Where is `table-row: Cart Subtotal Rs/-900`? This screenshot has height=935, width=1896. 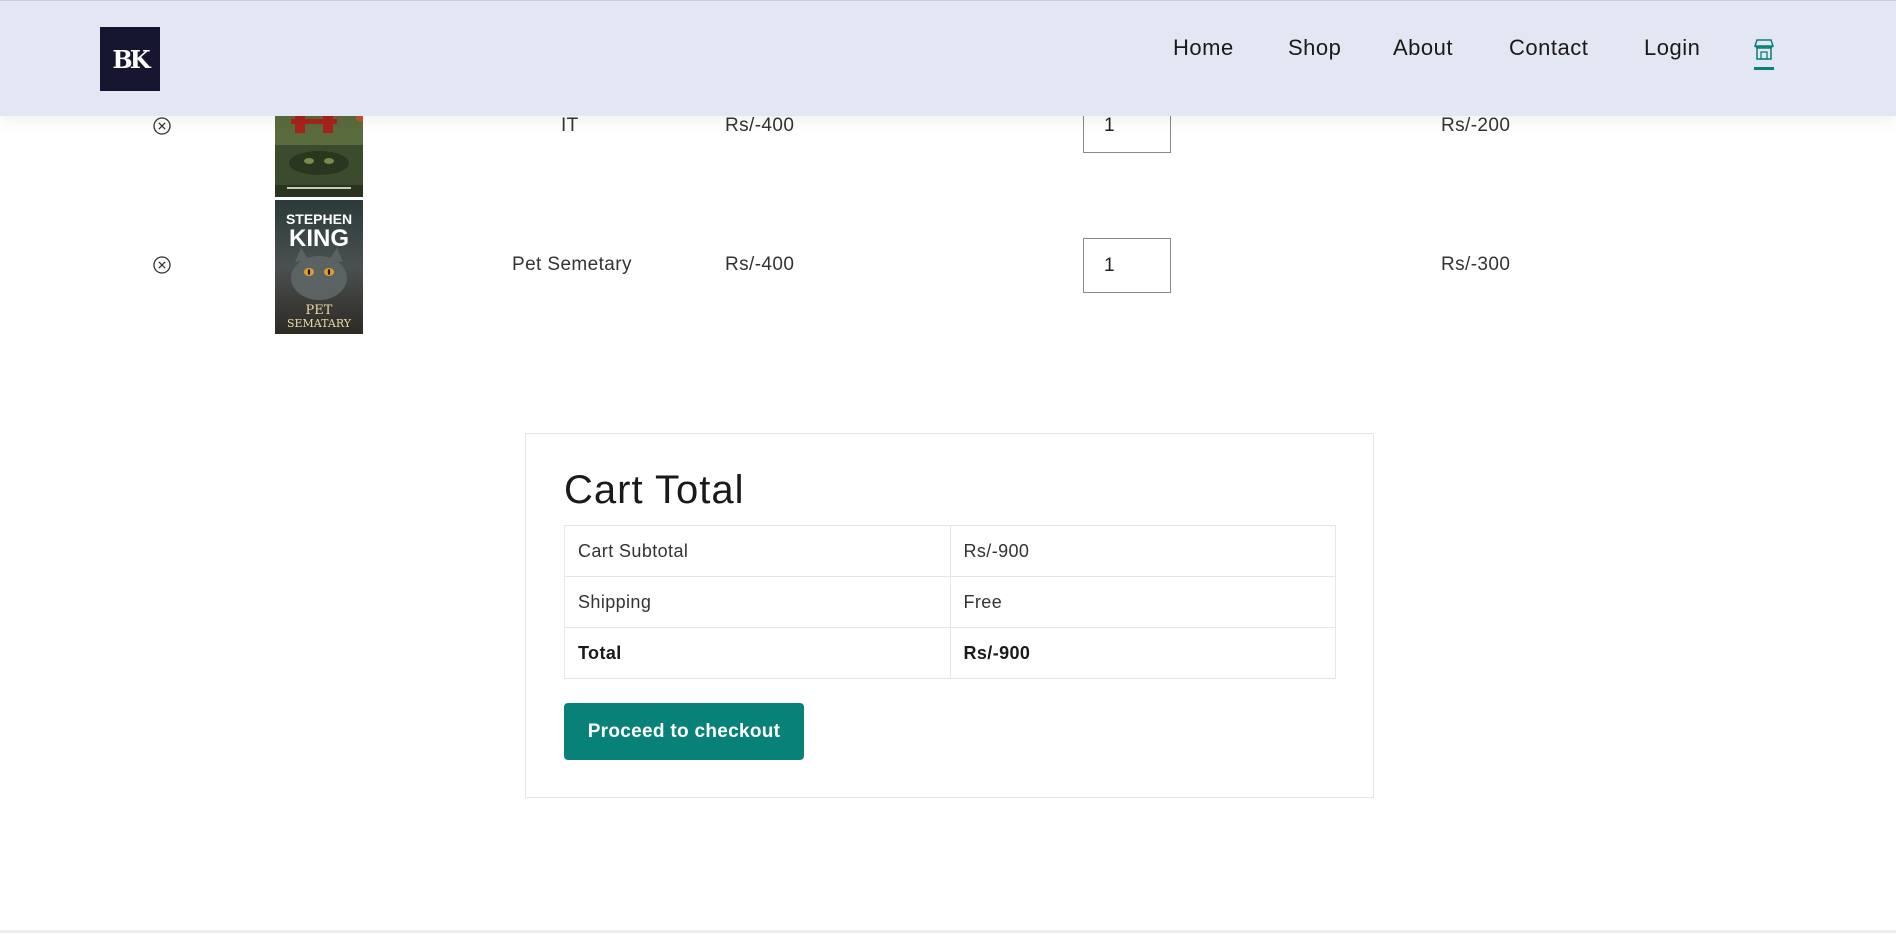 table-row: Cart Subtotal Rs/-900 is located at coordinates (950, 551).